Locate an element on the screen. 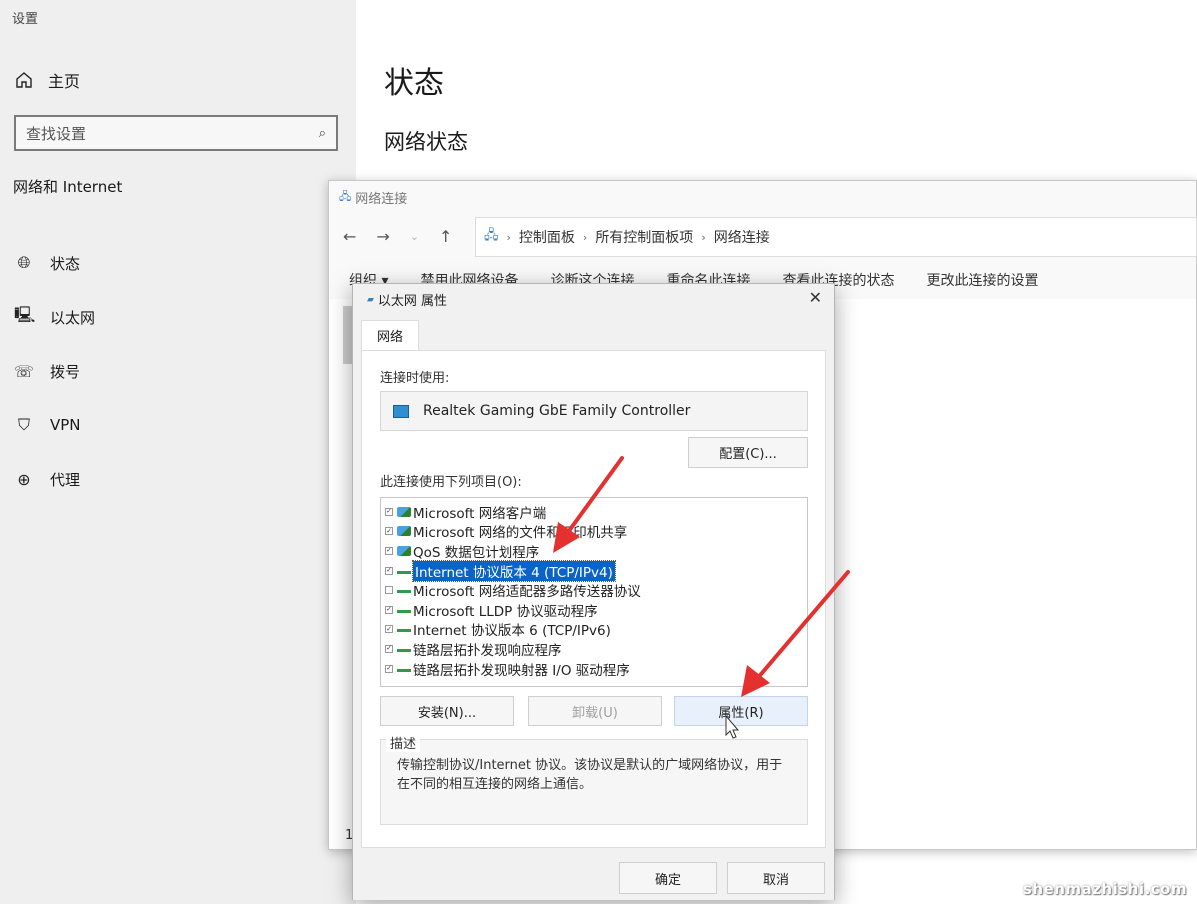 The width and height of the screenshot is (1197, 904). nav-item-ethernet: 🖳︎ 以太网 is located at coordinates (54, 317).